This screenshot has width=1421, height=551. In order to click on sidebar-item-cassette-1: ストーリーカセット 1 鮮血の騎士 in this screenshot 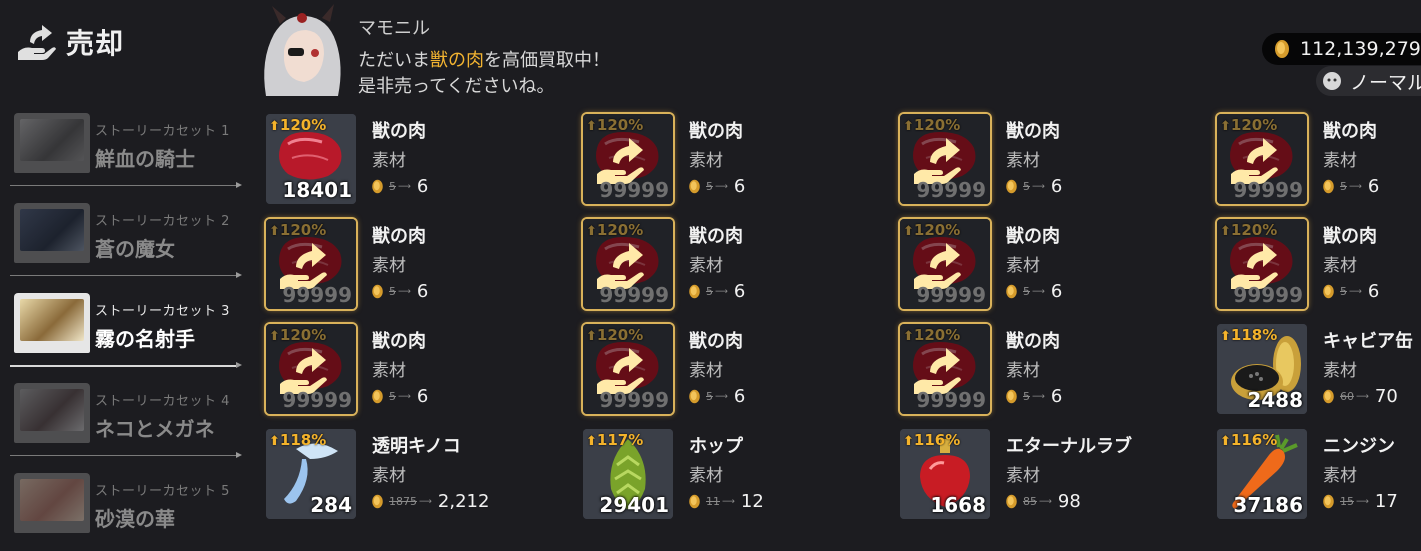, I will do `click(126, 148)`.